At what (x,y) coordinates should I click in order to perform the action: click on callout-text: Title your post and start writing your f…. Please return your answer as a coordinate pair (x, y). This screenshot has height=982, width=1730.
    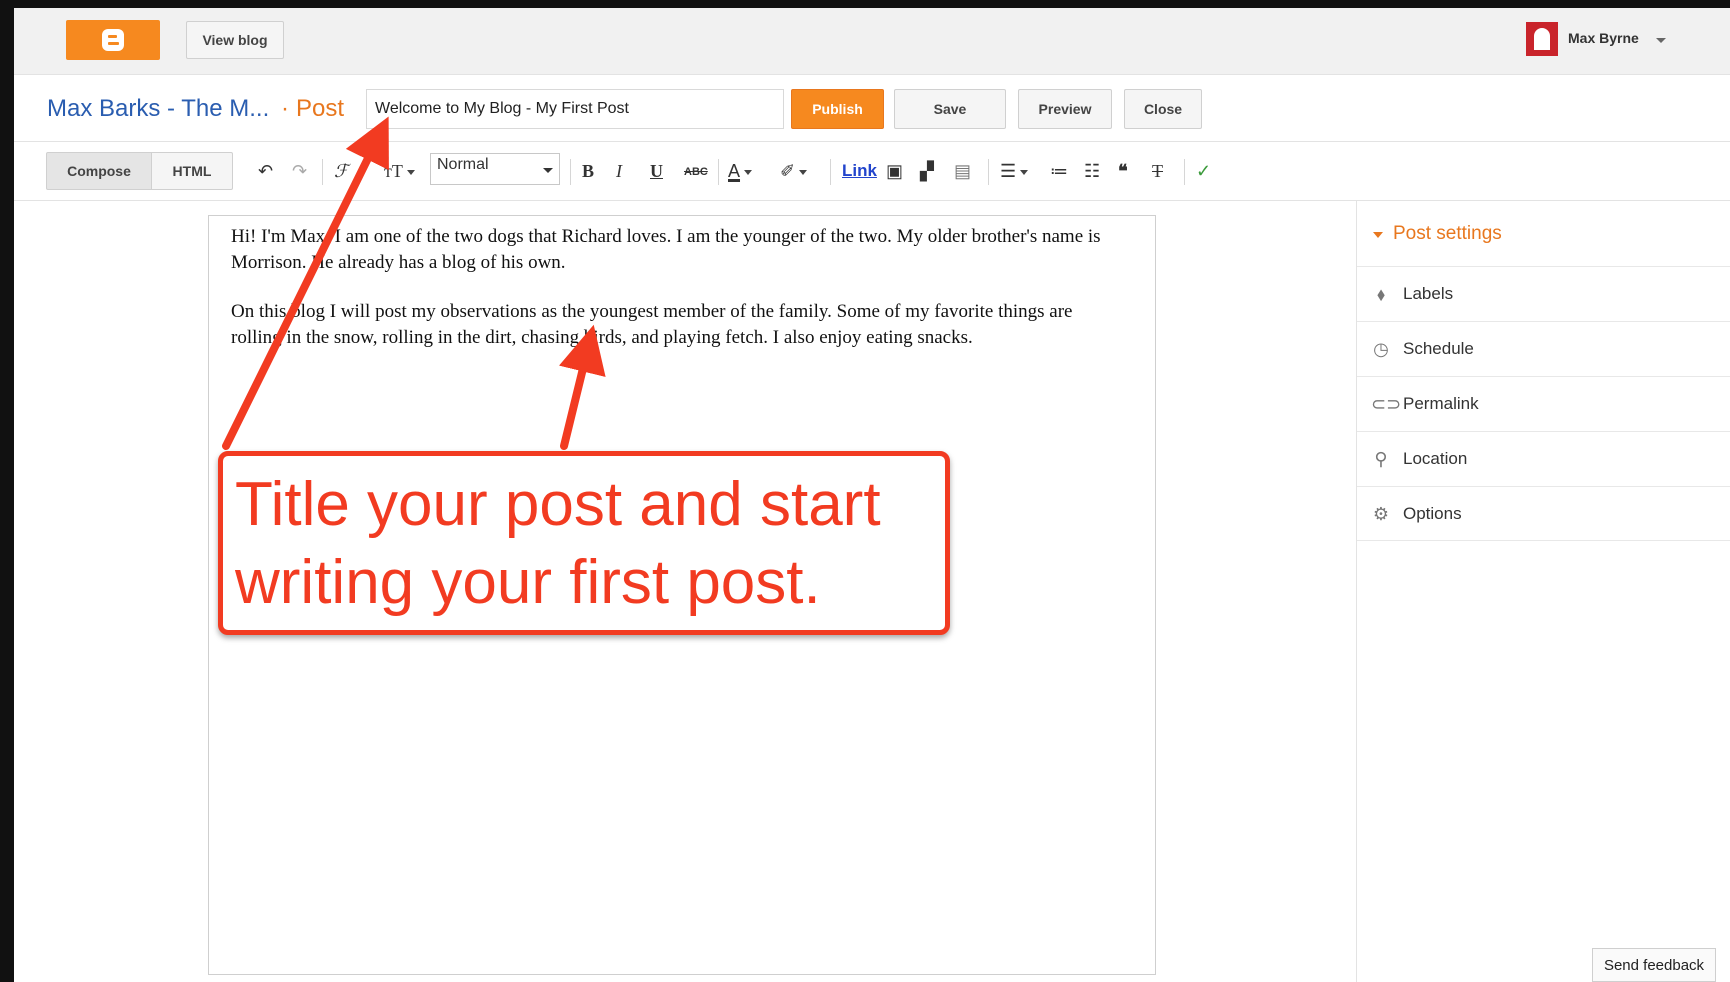
    Looking at the image, I should click on (558, 543).